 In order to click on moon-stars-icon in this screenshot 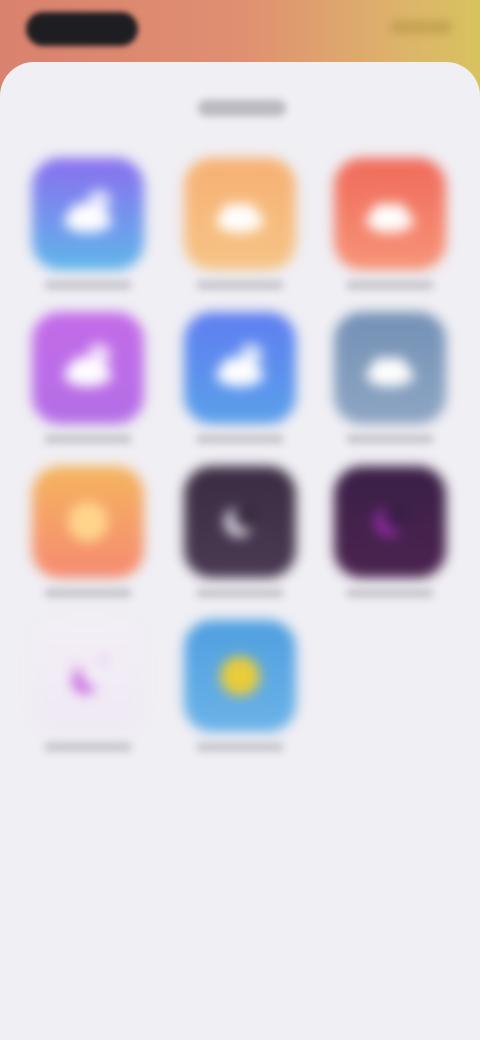, I will do `click(88, 676)`.